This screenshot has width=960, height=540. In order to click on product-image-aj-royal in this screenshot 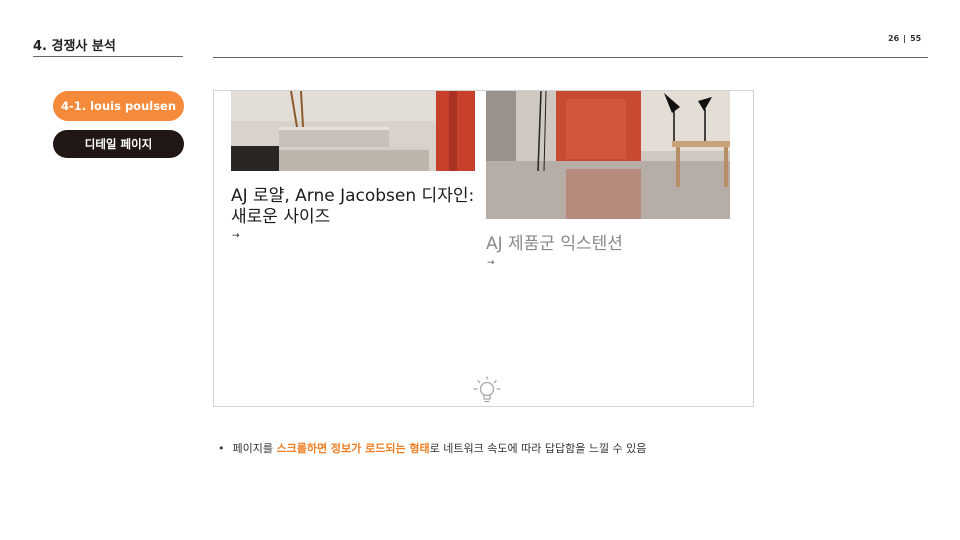, I will do `click(353, 131)`.